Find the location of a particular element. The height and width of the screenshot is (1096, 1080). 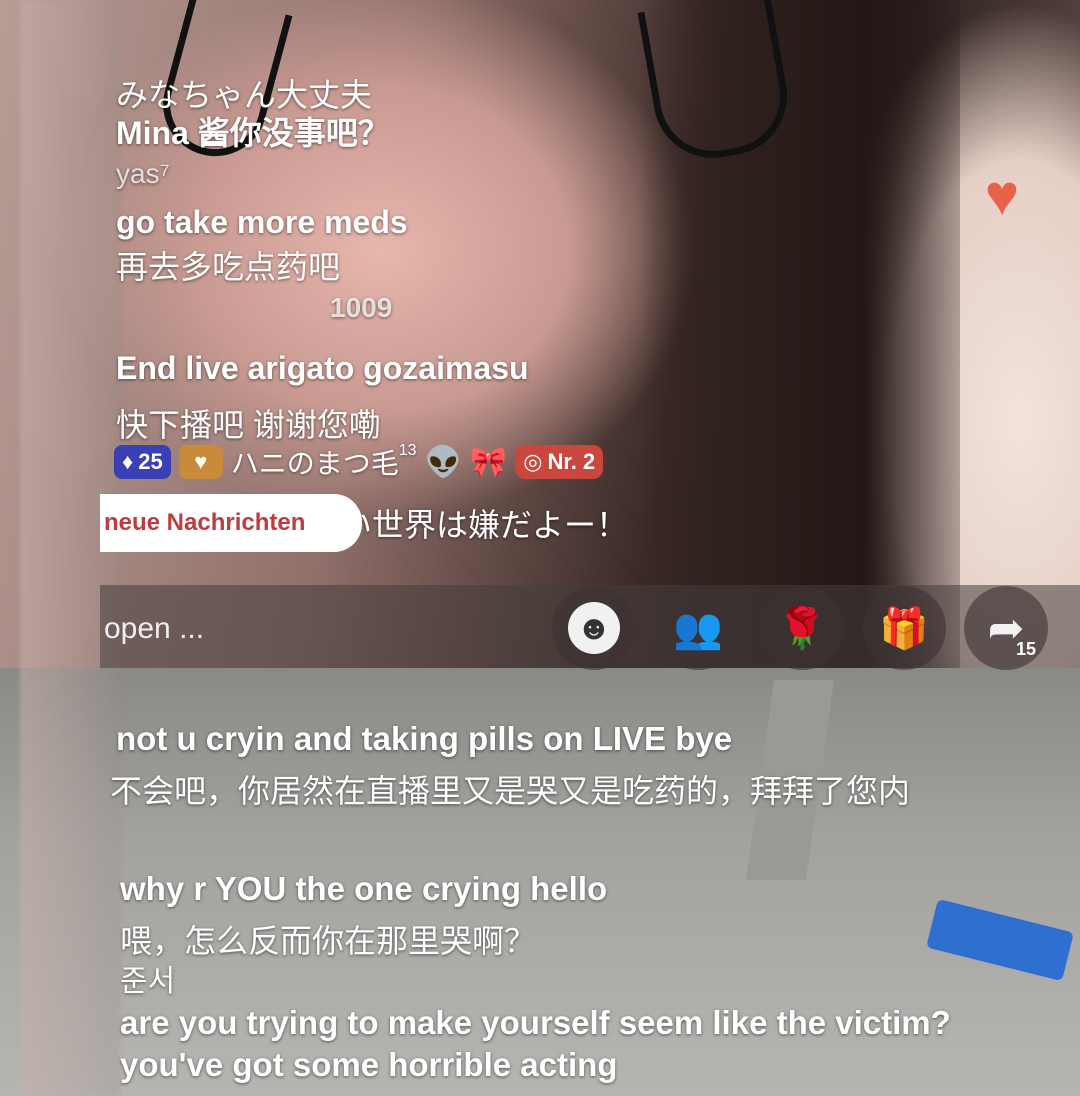

emoji-face-icon: ☻ is located at coordinates (594, 628).